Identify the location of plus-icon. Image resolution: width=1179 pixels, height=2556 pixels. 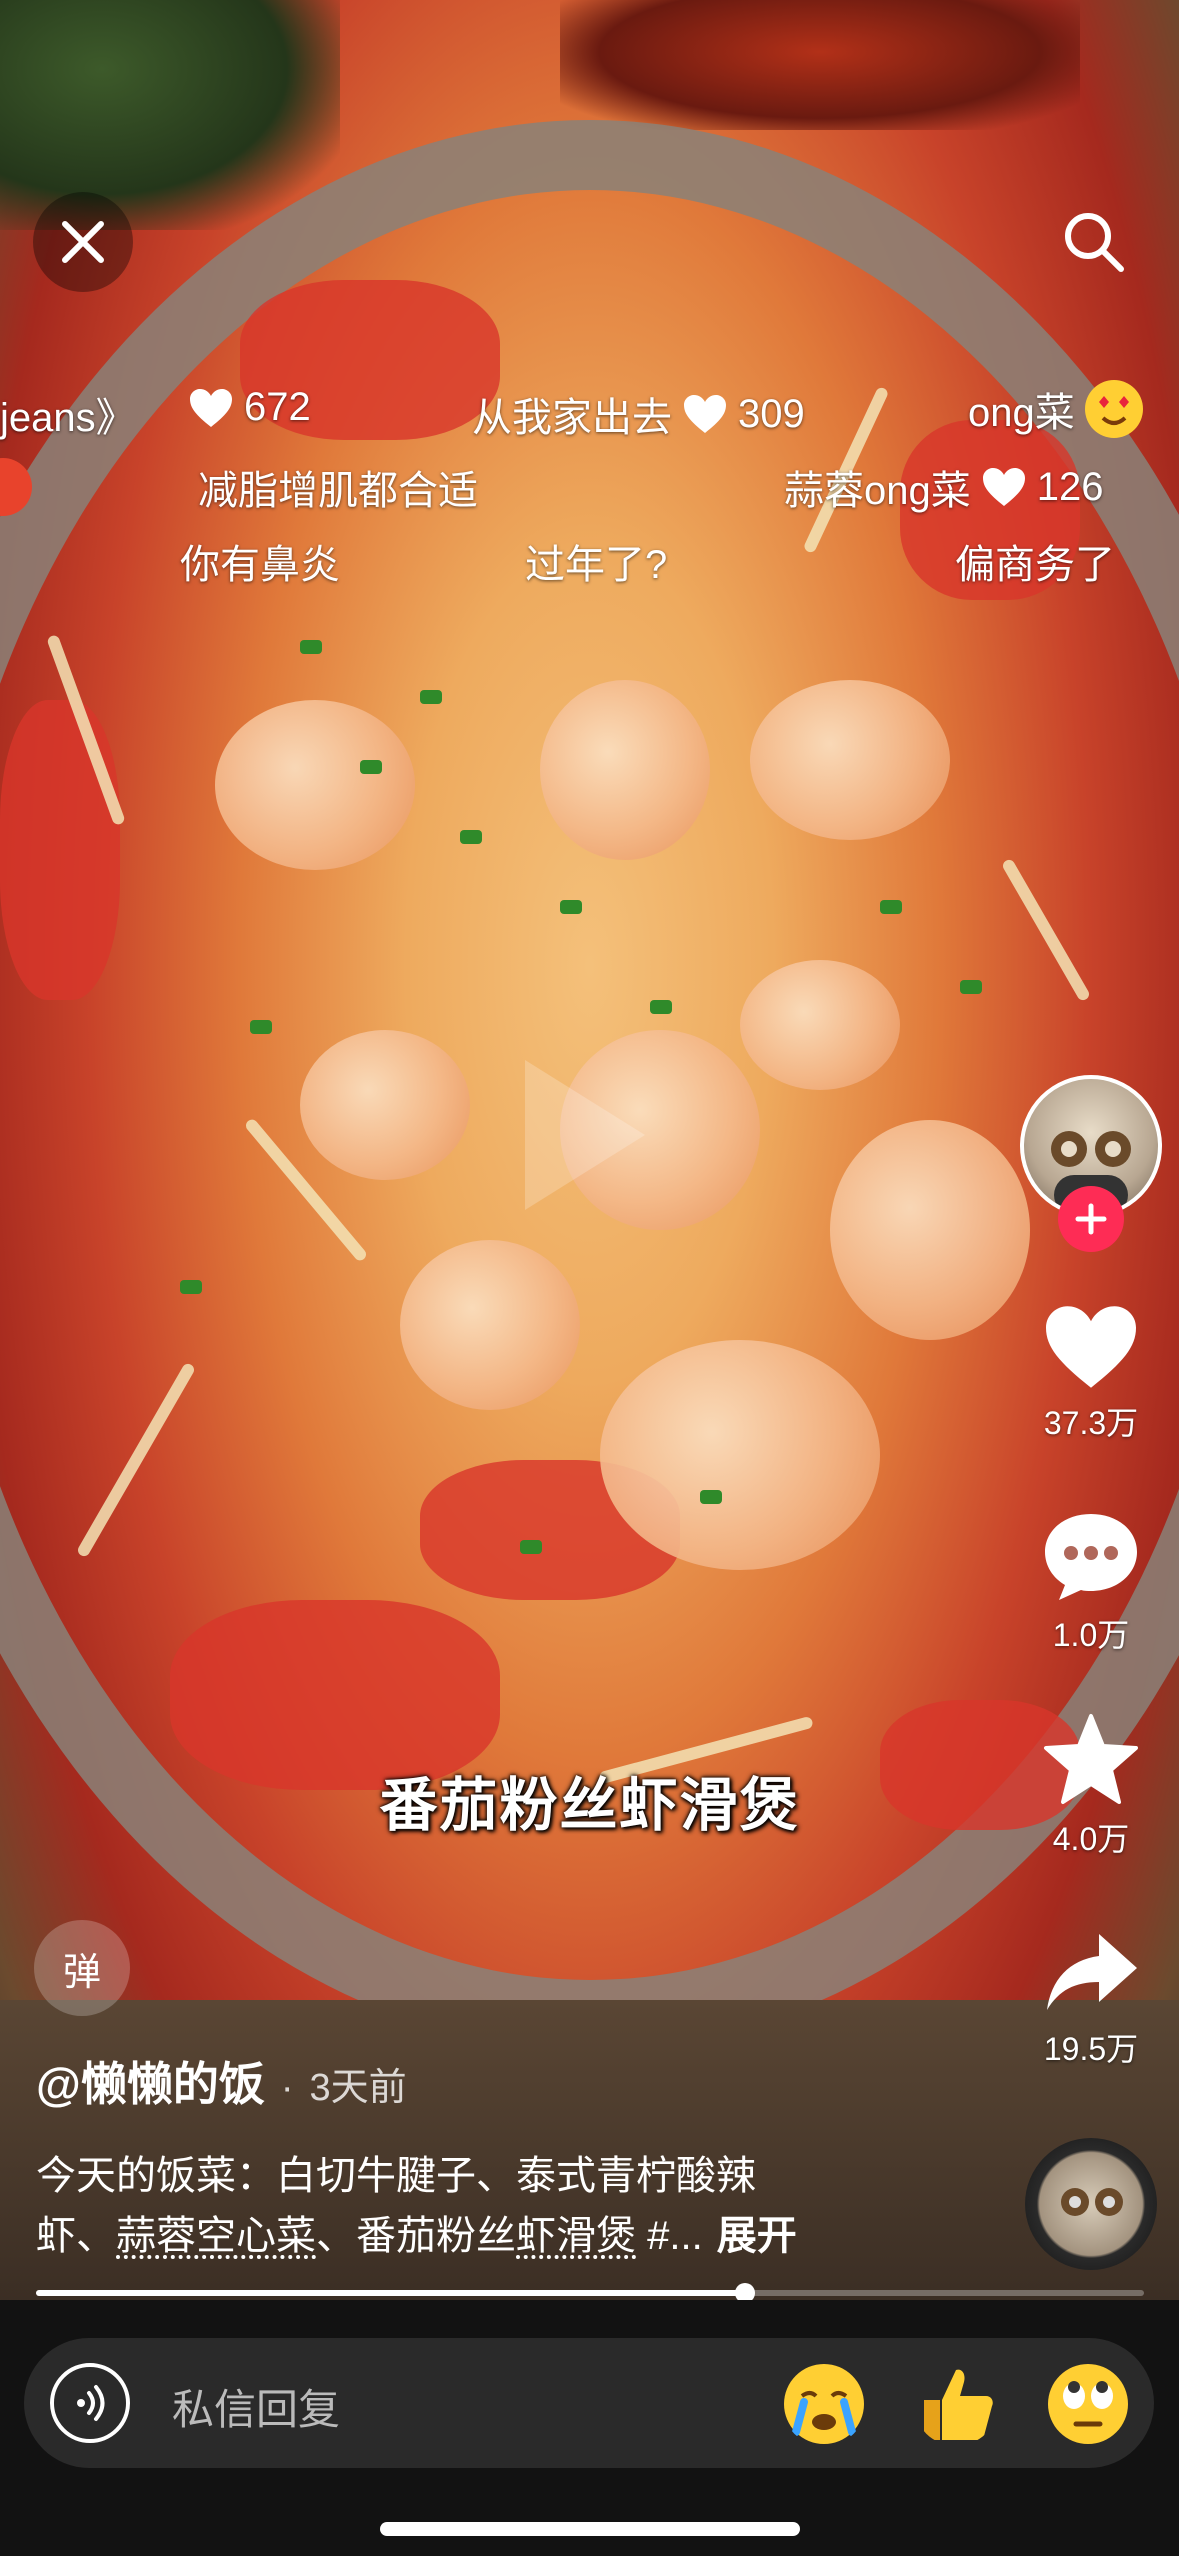
(1091, 1219).